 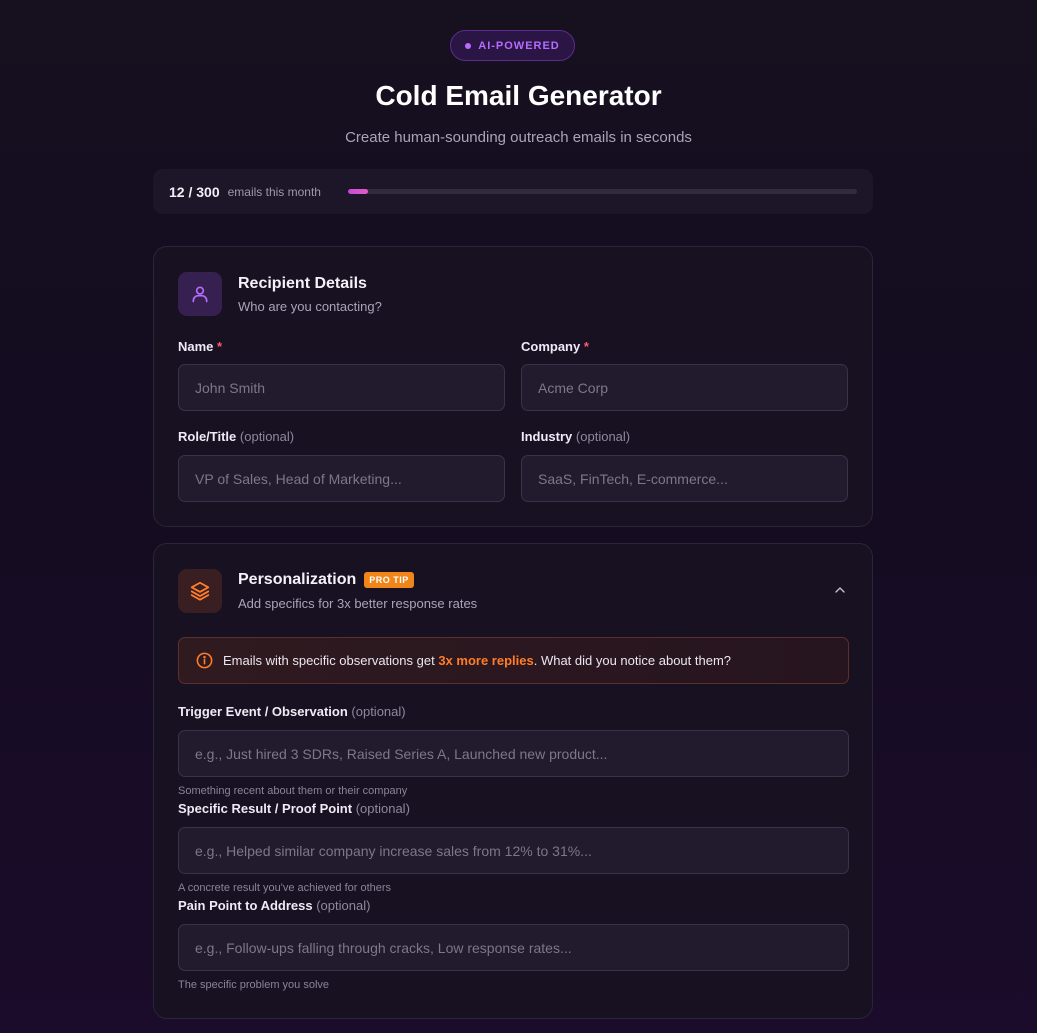 I want to click on name-required-marker: *, so click(x=220, y=346).